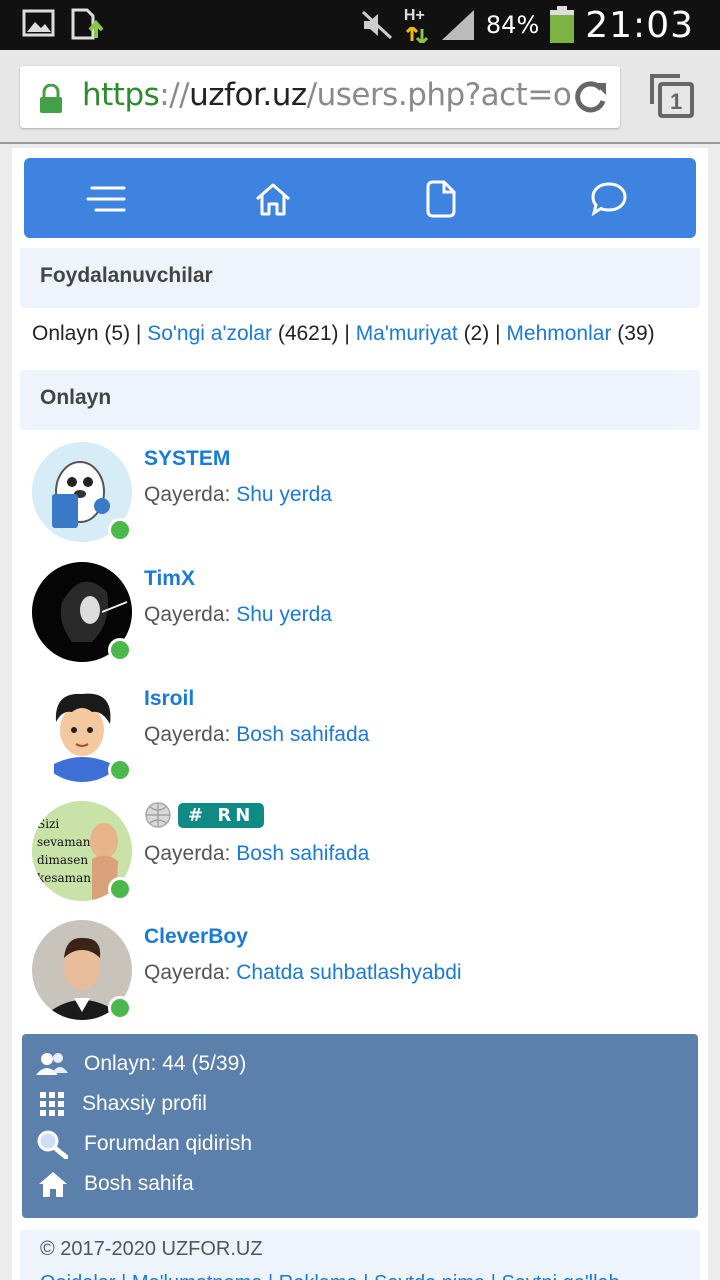  I want to click on reload-icon, so click(590, 97).